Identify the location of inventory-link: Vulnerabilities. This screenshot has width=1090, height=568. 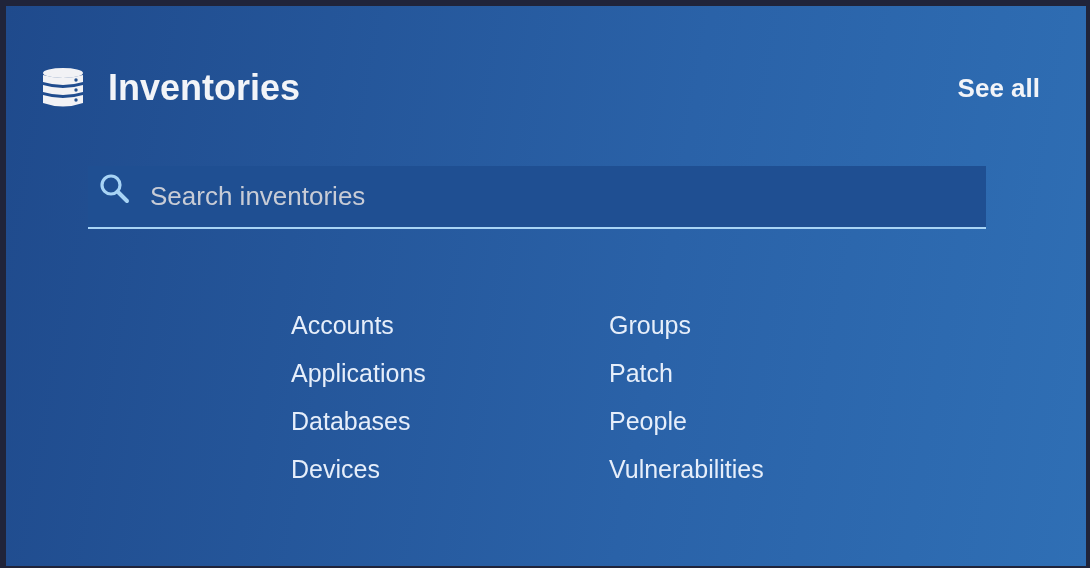
(686, 469).